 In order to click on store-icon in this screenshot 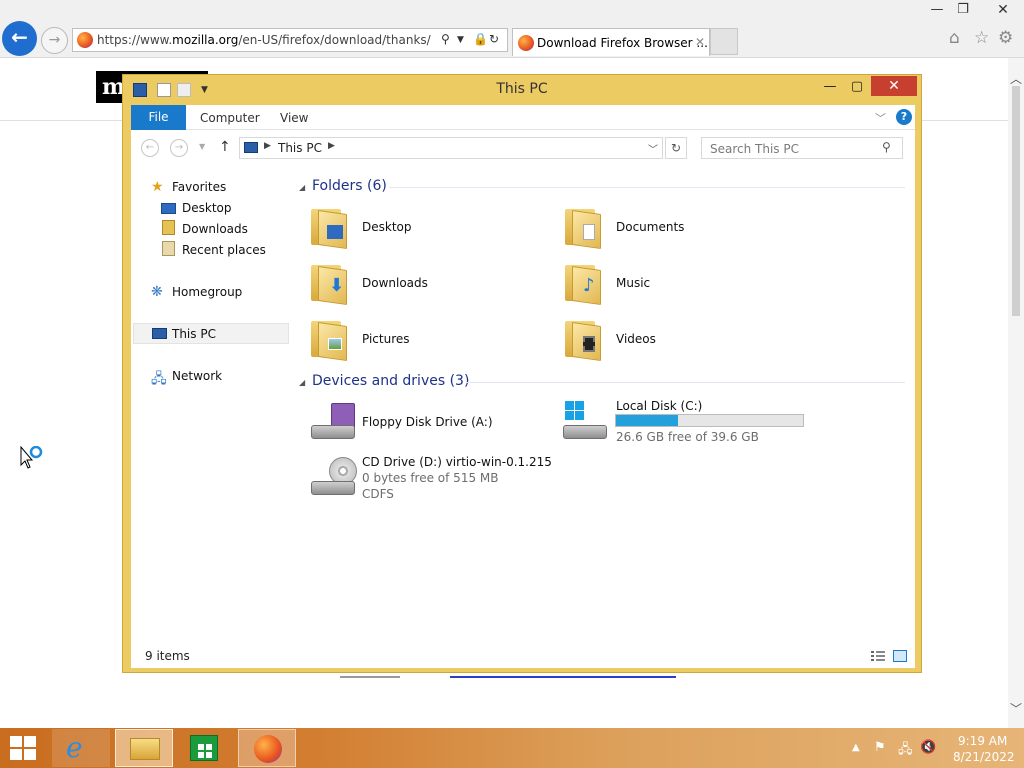, I will do `click(204, 748)`.